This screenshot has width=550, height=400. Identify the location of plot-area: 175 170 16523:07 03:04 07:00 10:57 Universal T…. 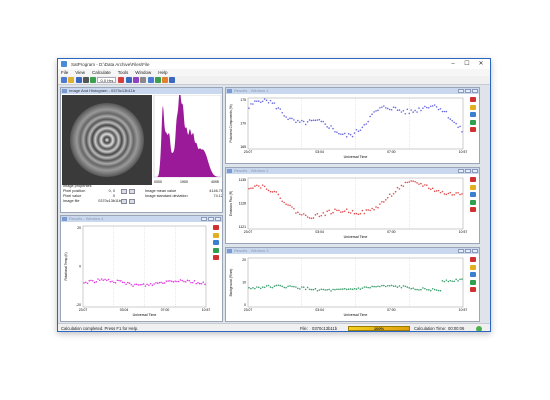
(346, 129).